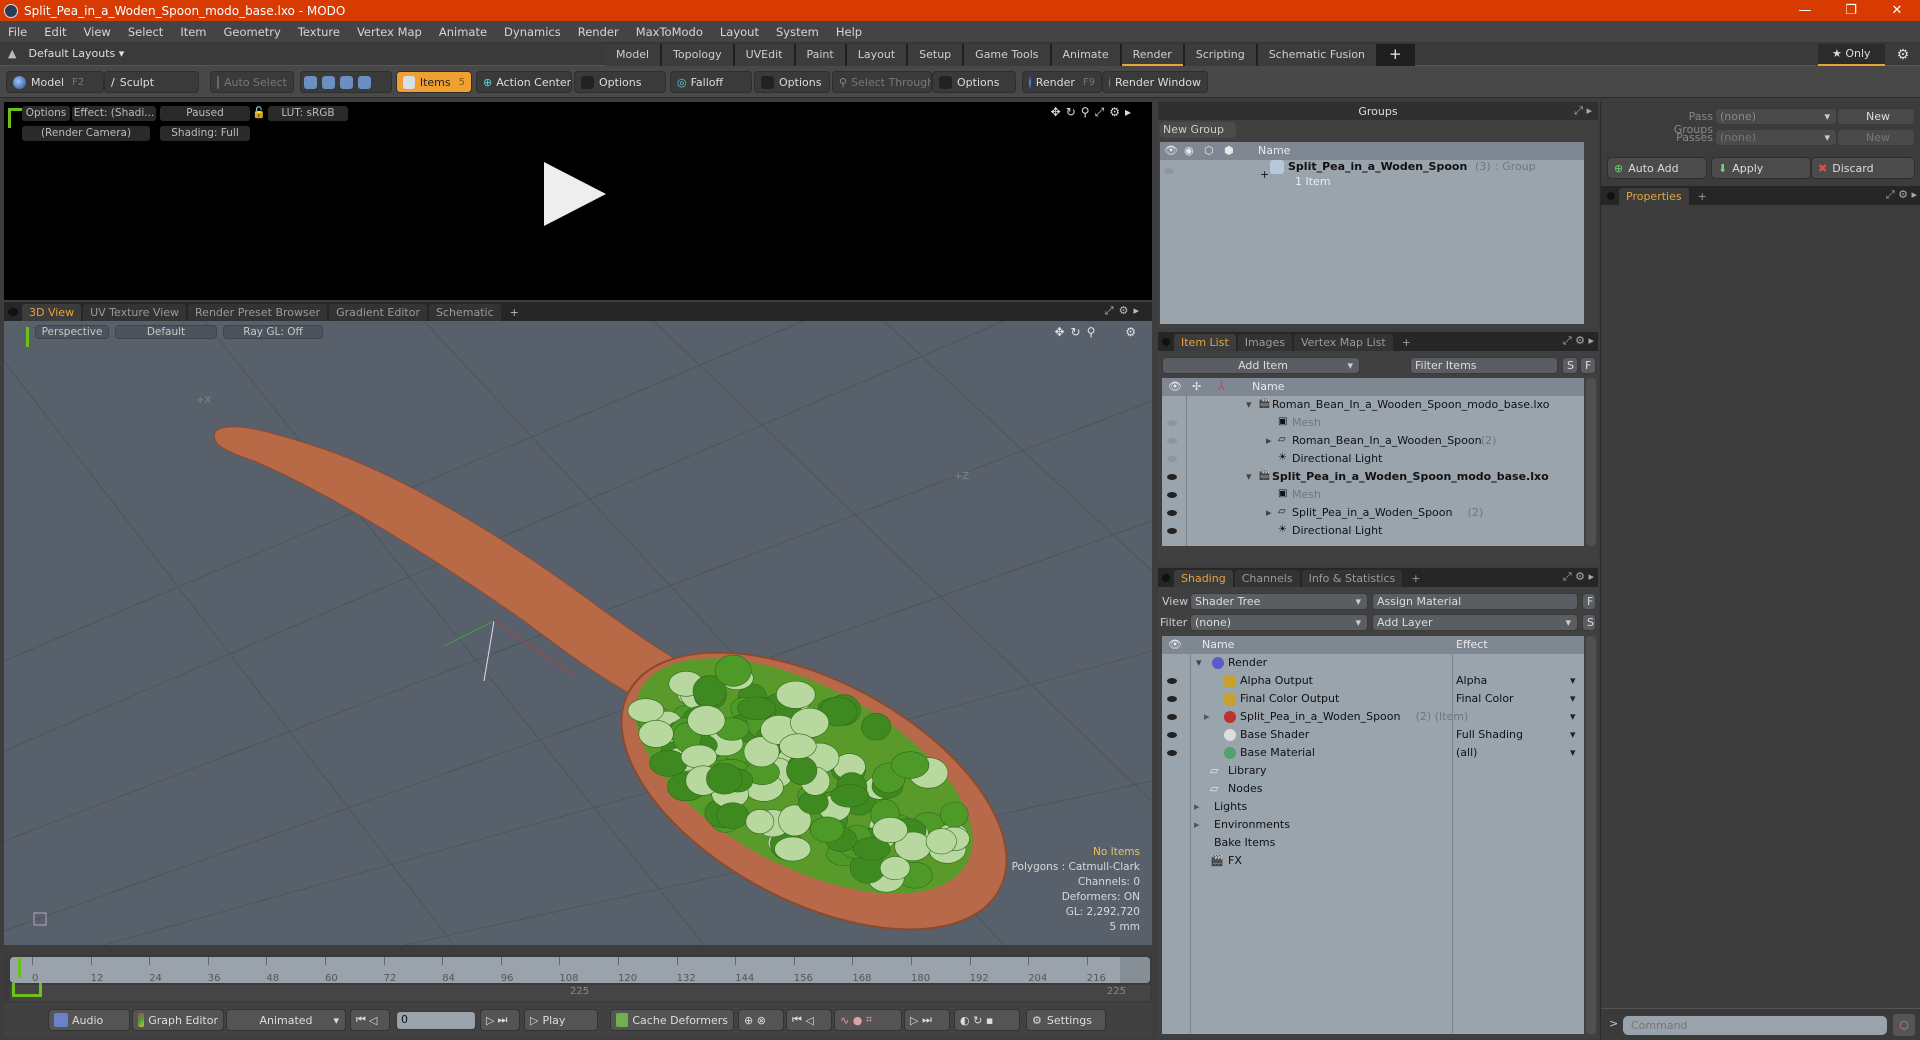 Image resolution: width=1920 pixels, height=1040 pixels. What do you see at coordinates (89, 1020) in the screenshot?
I see `audio-button: Audio` at bounding box center [89, 1020].